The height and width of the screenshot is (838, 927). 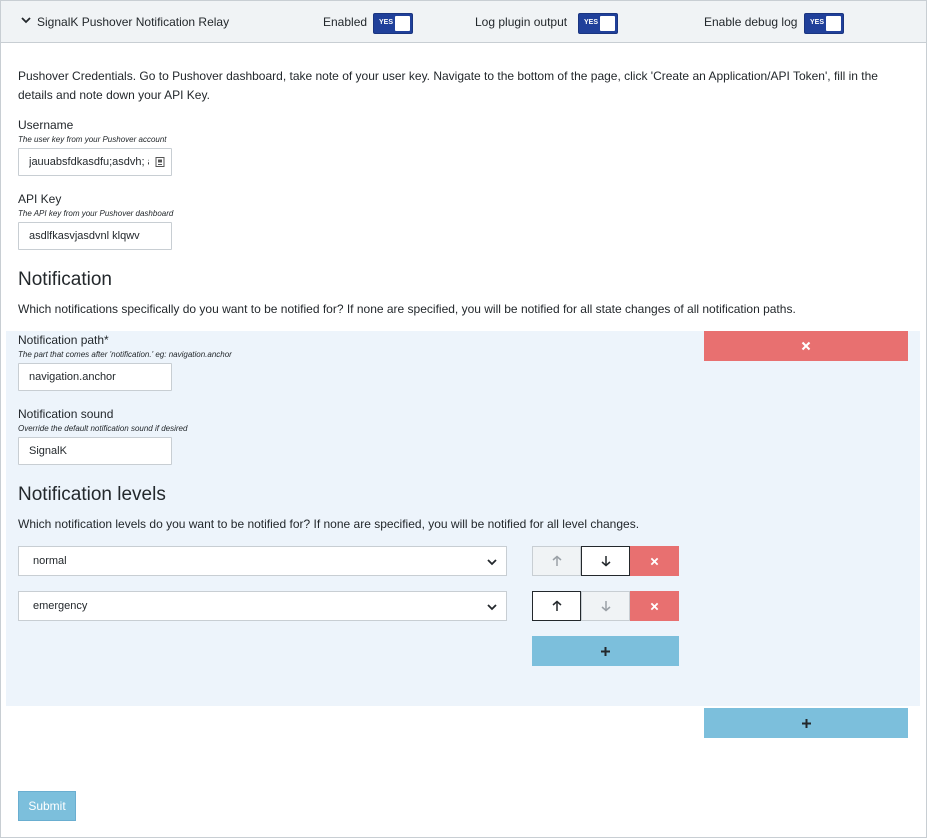 What do you see at coordinates (92, 139) in the screenshot?
I see `username-help: The user key from your Pushover account` at bounding box center [92, 139].